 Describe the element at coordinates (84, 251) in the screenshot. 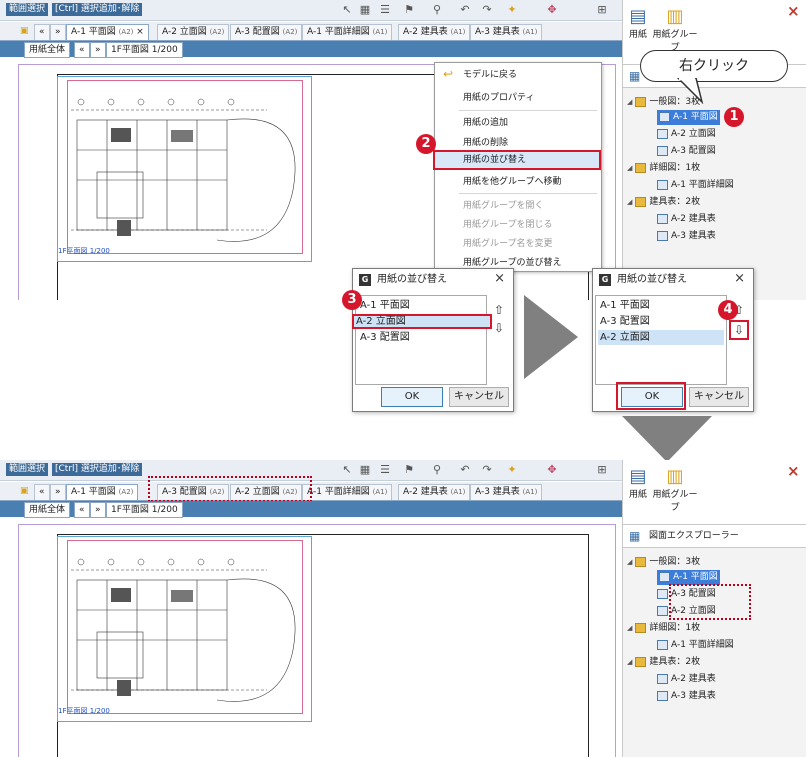

I see `plan-view-label: 1F平面図 1/200` at that location.